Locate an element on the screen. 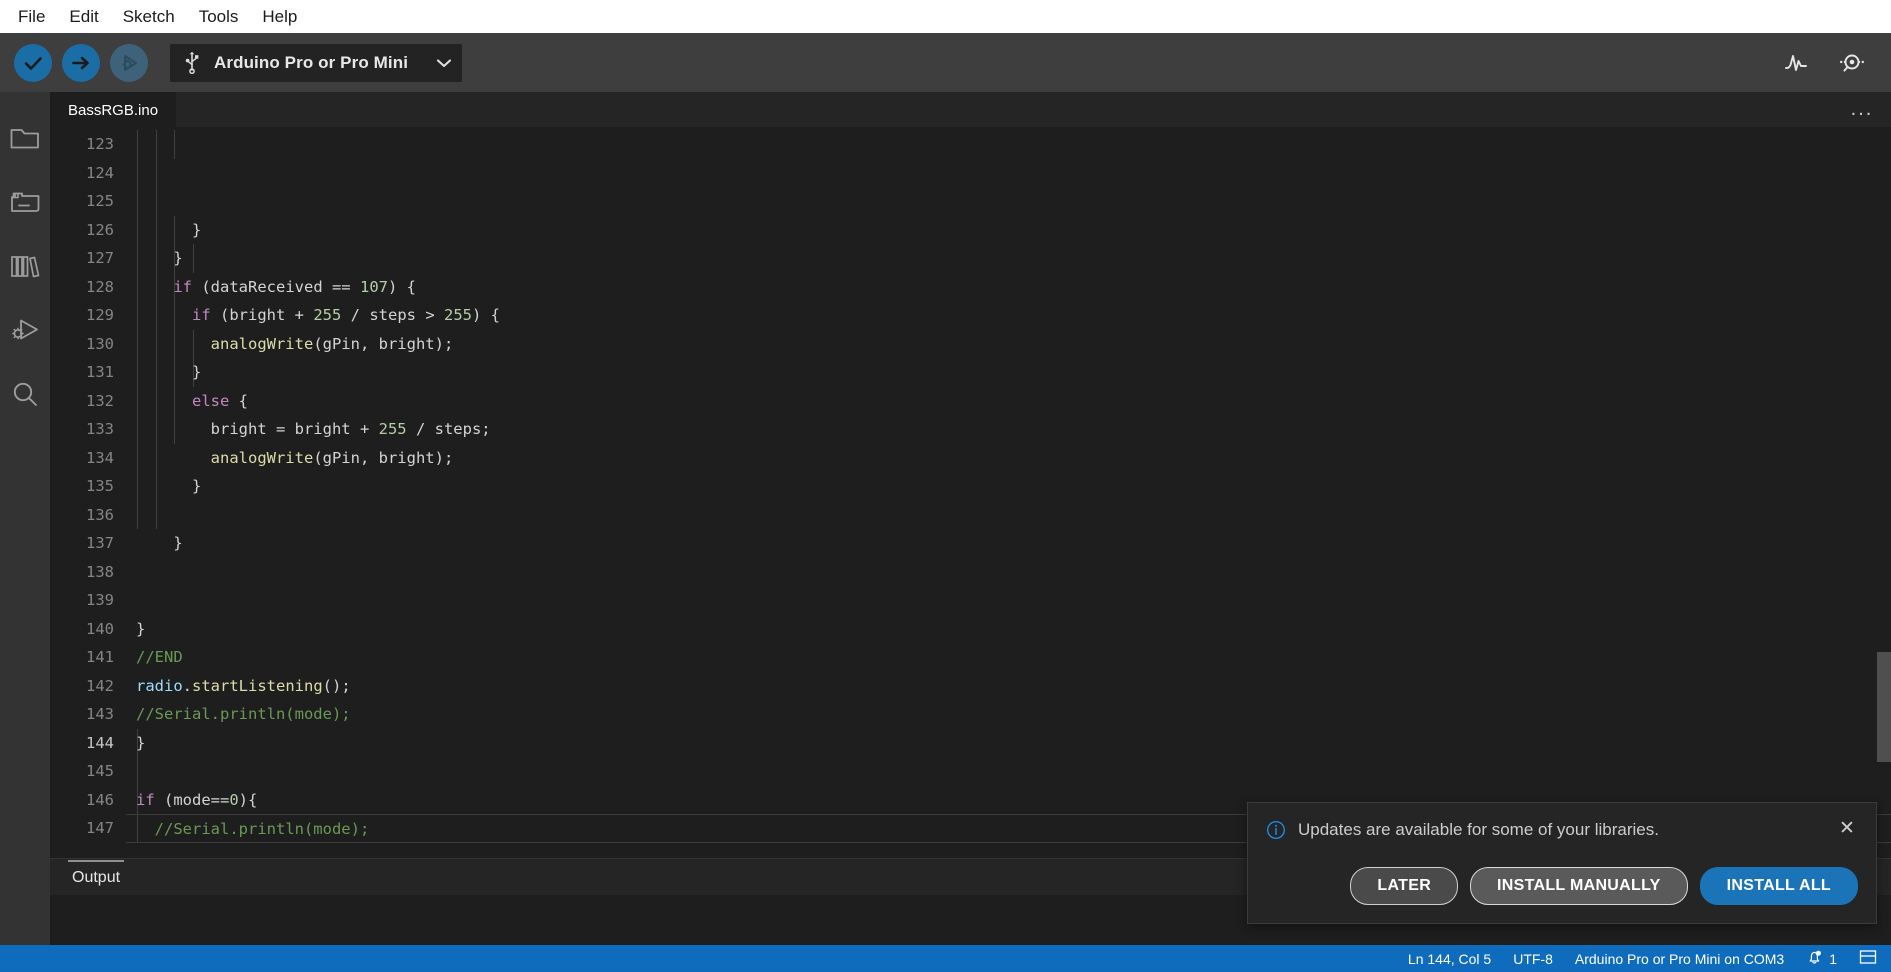 The image size is (1891, 972). code-line: if (dataReceived == 107) { is located at coordinates (1008, 287).